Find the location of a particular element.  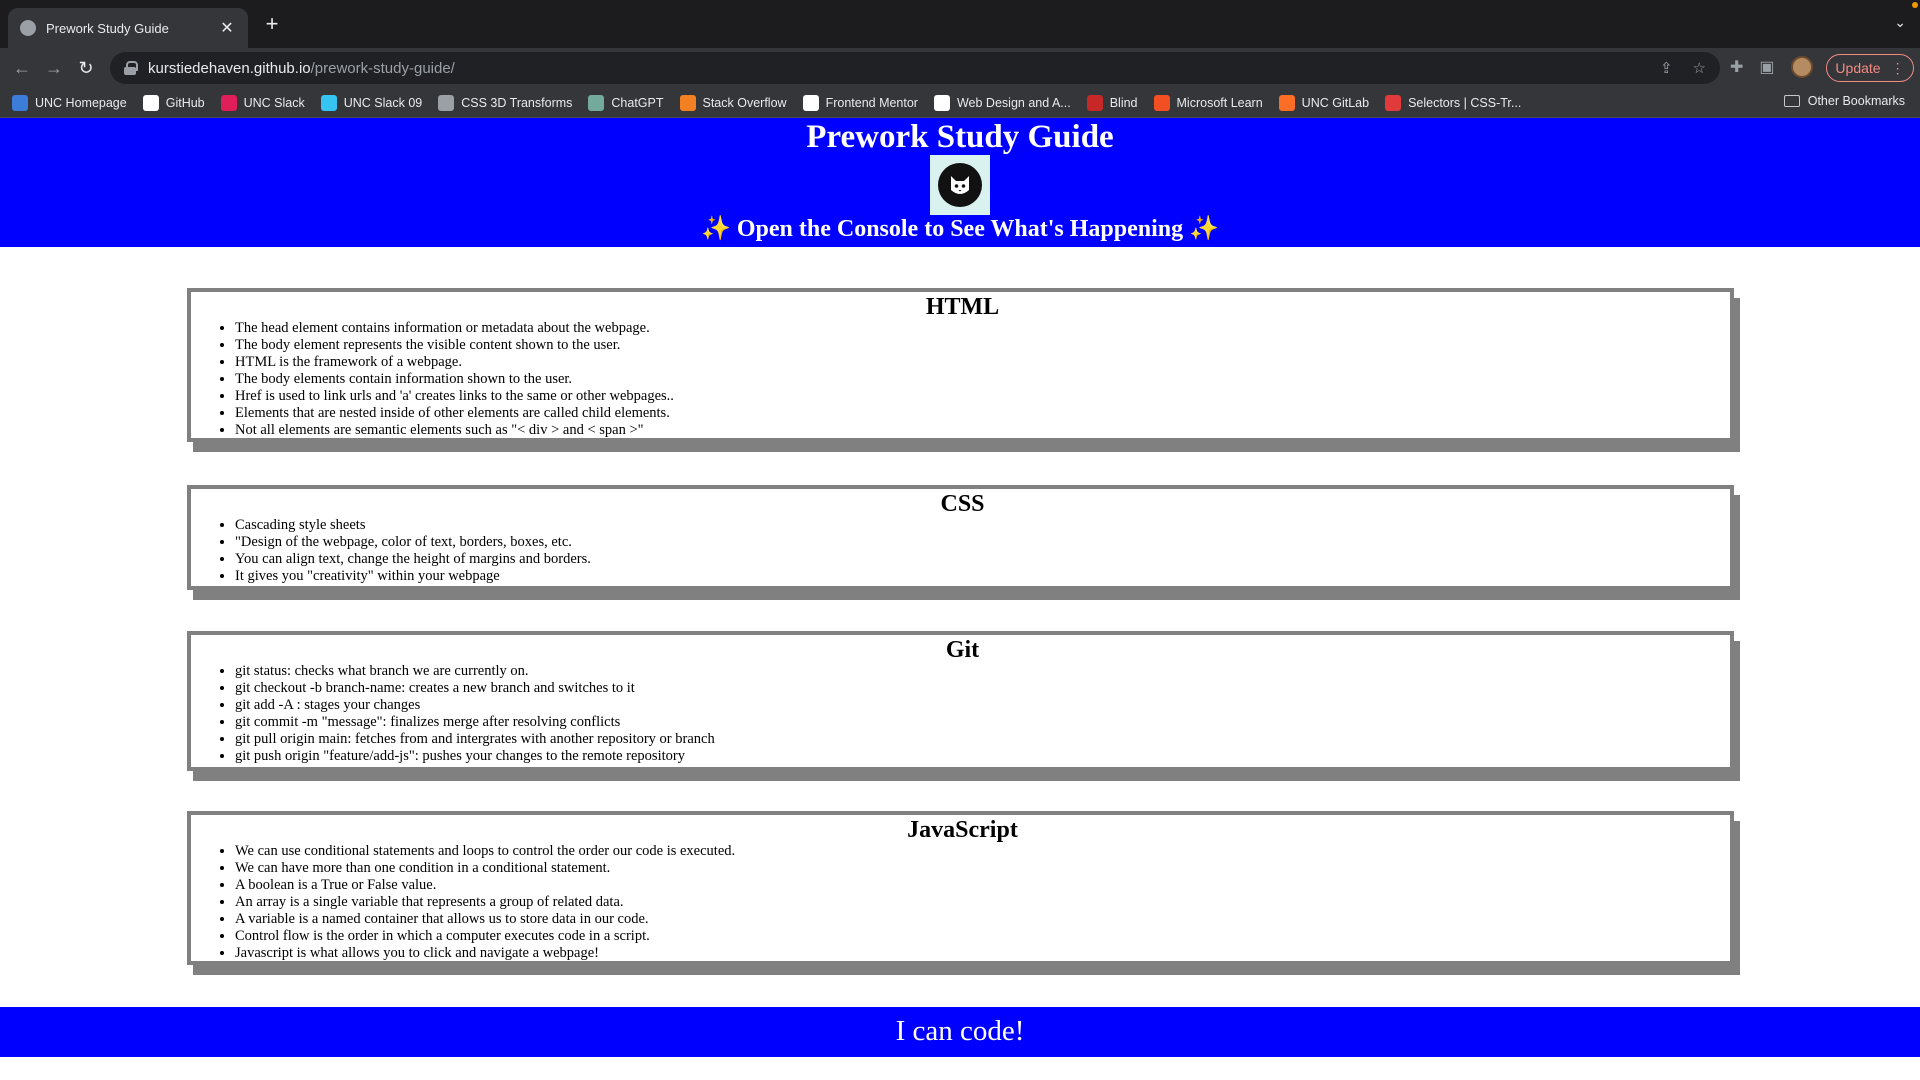

bookmark-item: Microsoft Learn is located at coordinates (1208, 102).